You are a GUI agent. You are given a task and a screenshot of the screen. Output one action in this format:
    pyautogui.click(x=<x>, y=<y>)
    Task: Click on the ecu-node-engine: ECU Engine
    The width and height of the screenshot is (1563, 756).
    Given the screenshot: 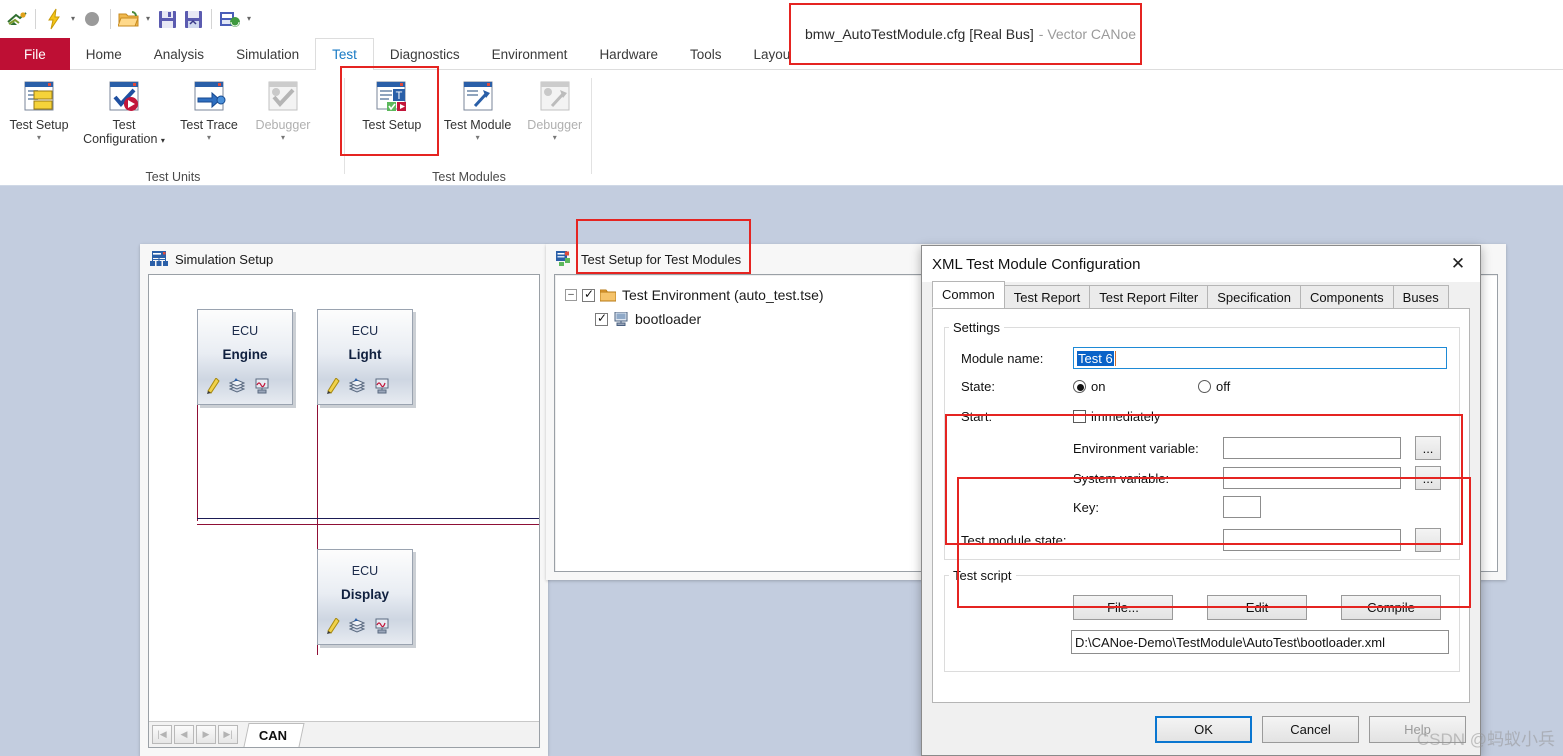 What is the action you would take?
    pyautogui.click(x=245, y=357)
    